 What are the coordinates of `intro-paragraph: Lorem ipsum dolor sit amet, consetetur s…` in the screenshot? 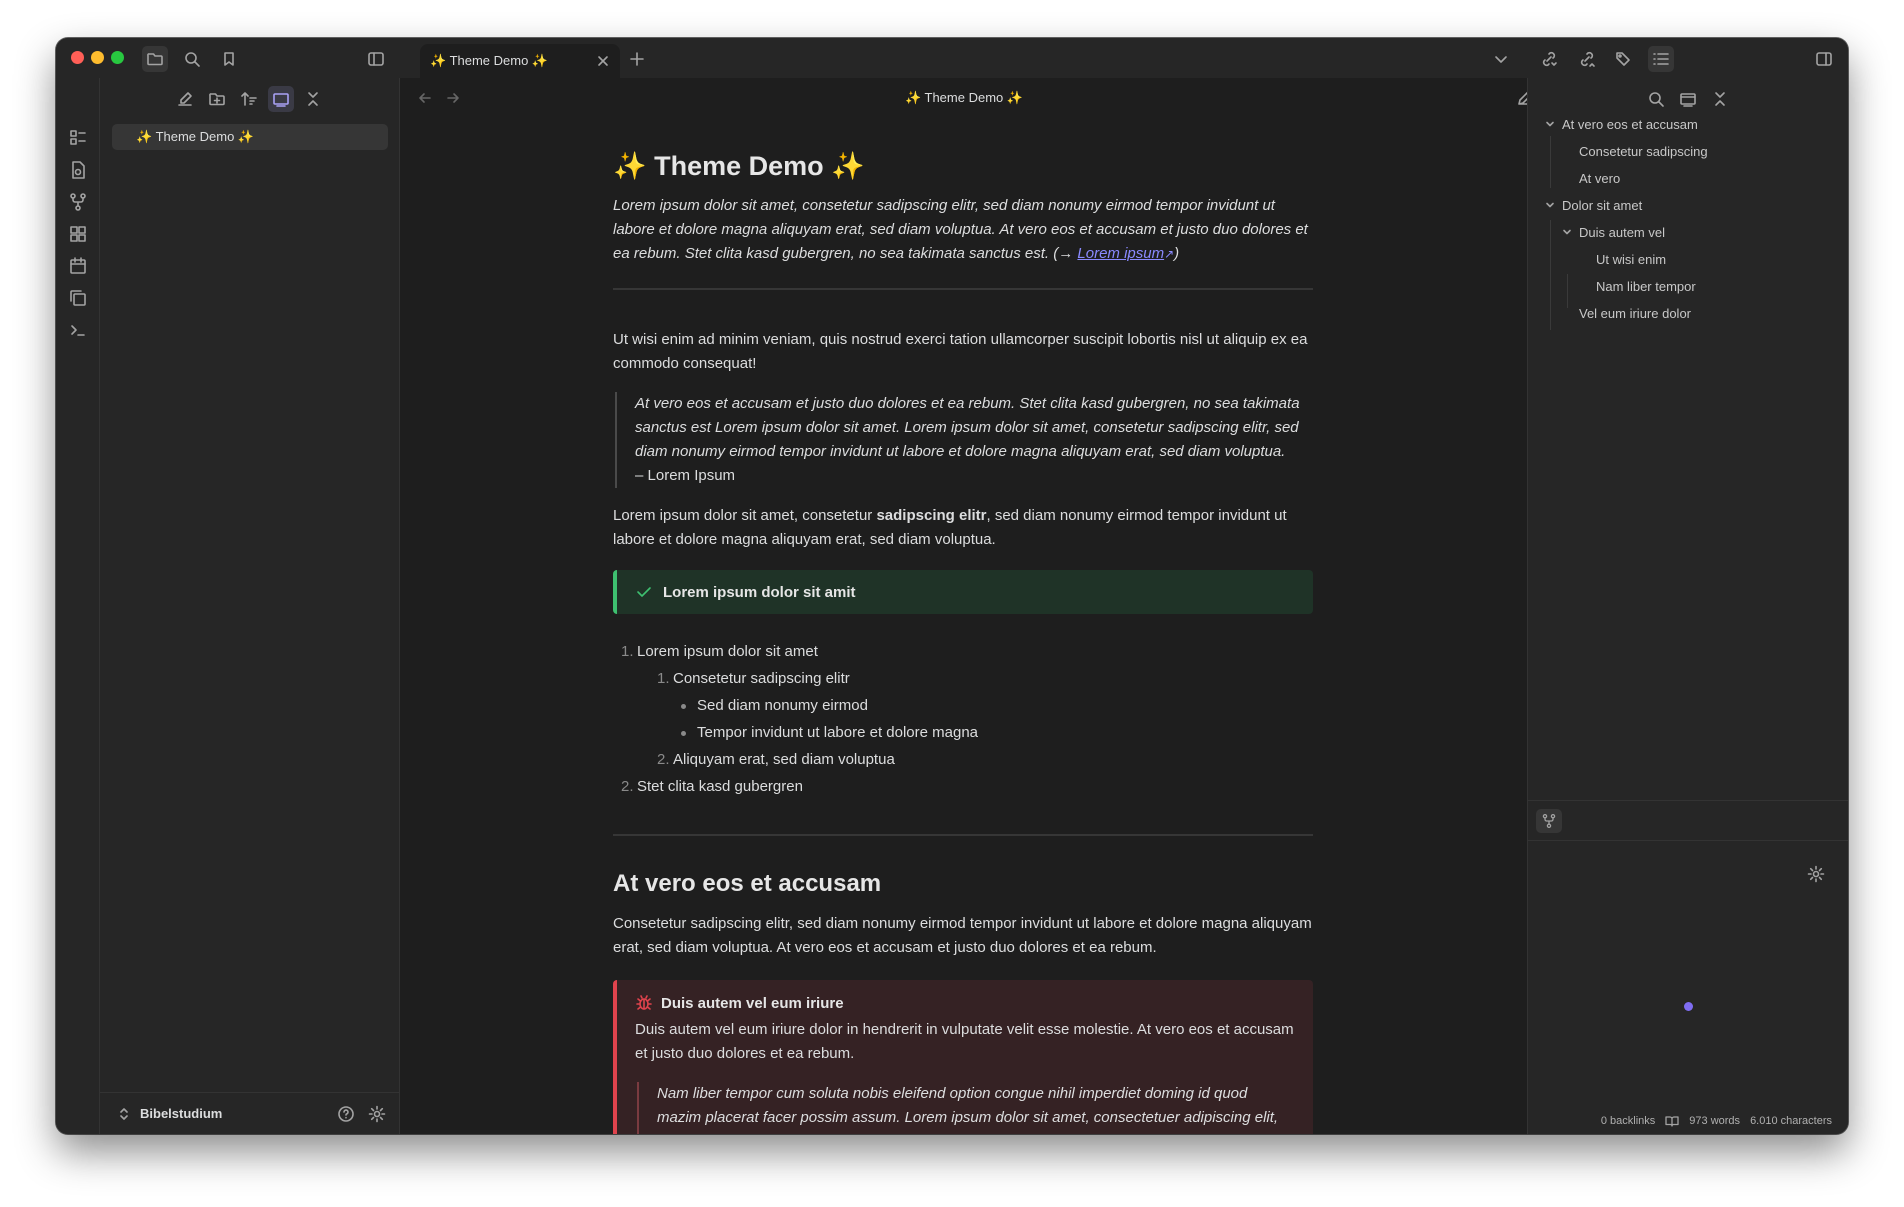 It's located at (963, 230).